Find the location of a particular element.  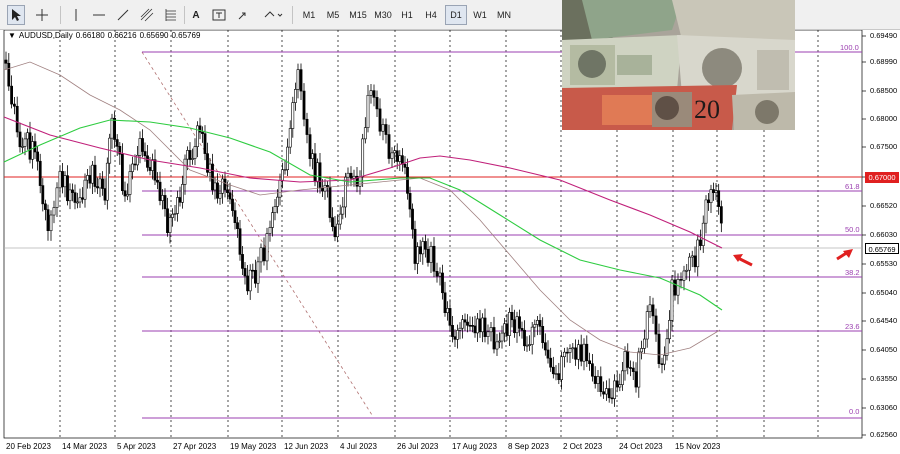

timeframe-m30: M30 is located at coordinates (383, 15).